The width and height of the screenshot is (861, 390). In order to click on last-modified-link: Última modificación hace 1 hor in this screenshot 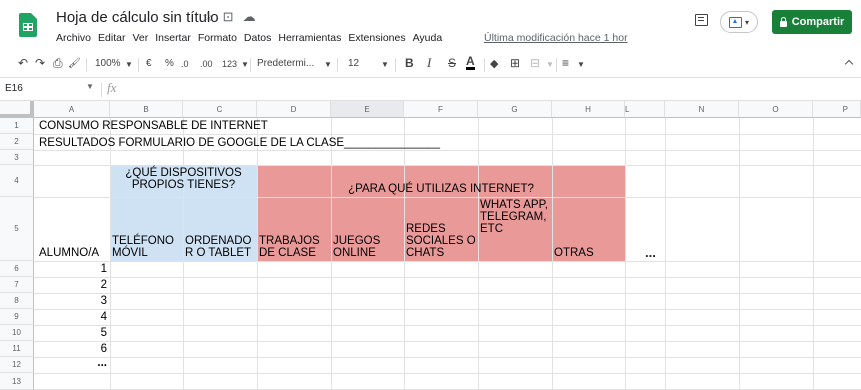, I will do `click(556, 38)`.